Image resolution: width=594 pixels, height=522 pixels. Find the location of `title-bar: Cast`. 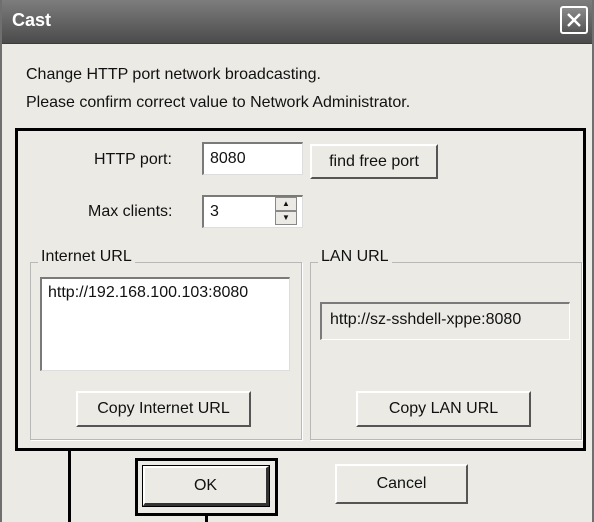

title-bar: Cast is located at coordinates (297, 22).